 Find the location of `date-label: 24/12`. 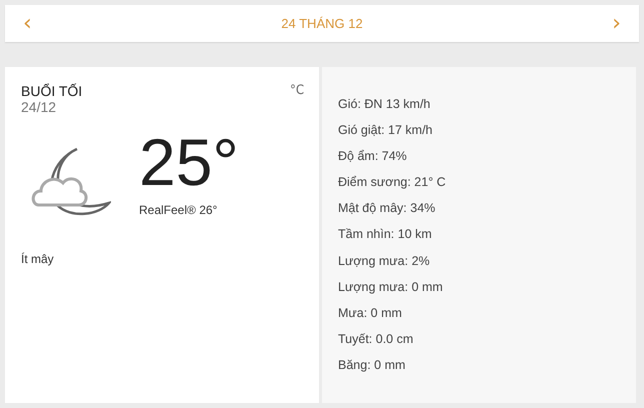

date-label: 24/12 is located at coordinates (39, 107).